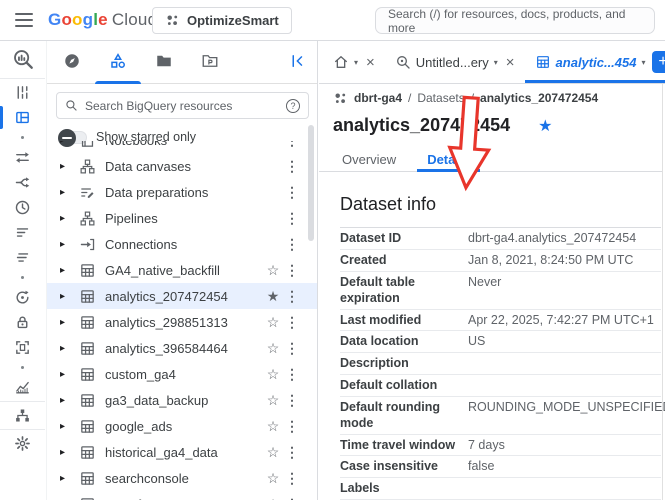  I want to click on tree-item-superform-outputs-20747-: ▸superform_outputs_20747:☆⋮, so click(182, 495).